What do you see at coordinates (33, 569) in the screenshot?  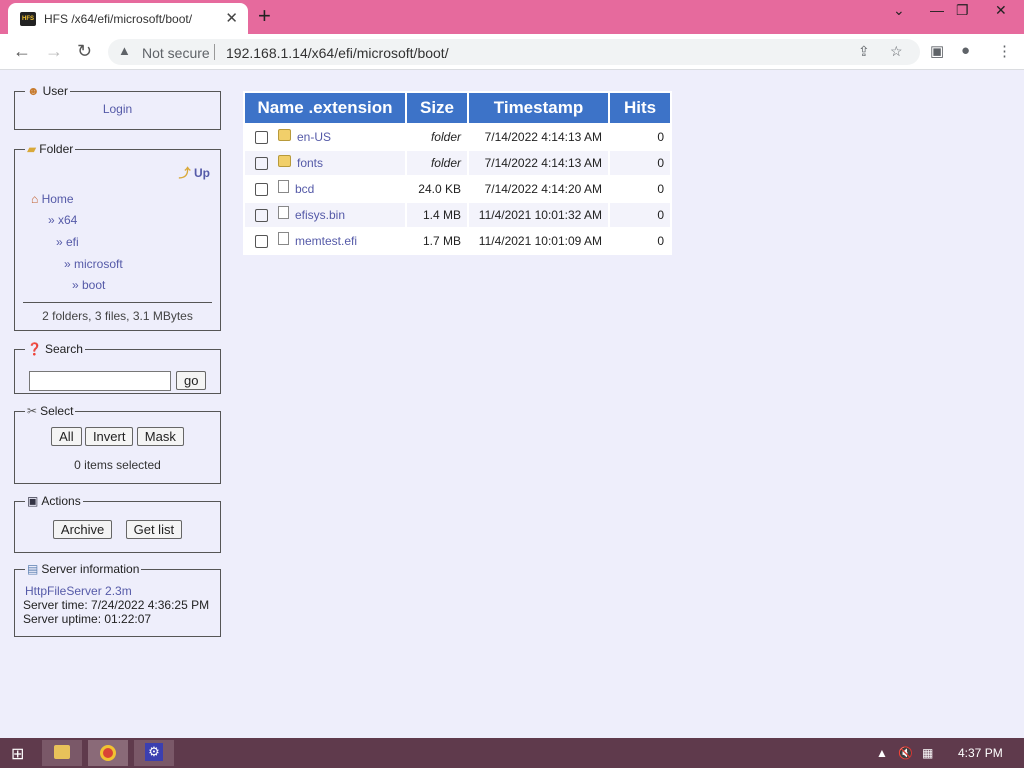 I see `server-icon: ▤` at bounding box center [33, 569].